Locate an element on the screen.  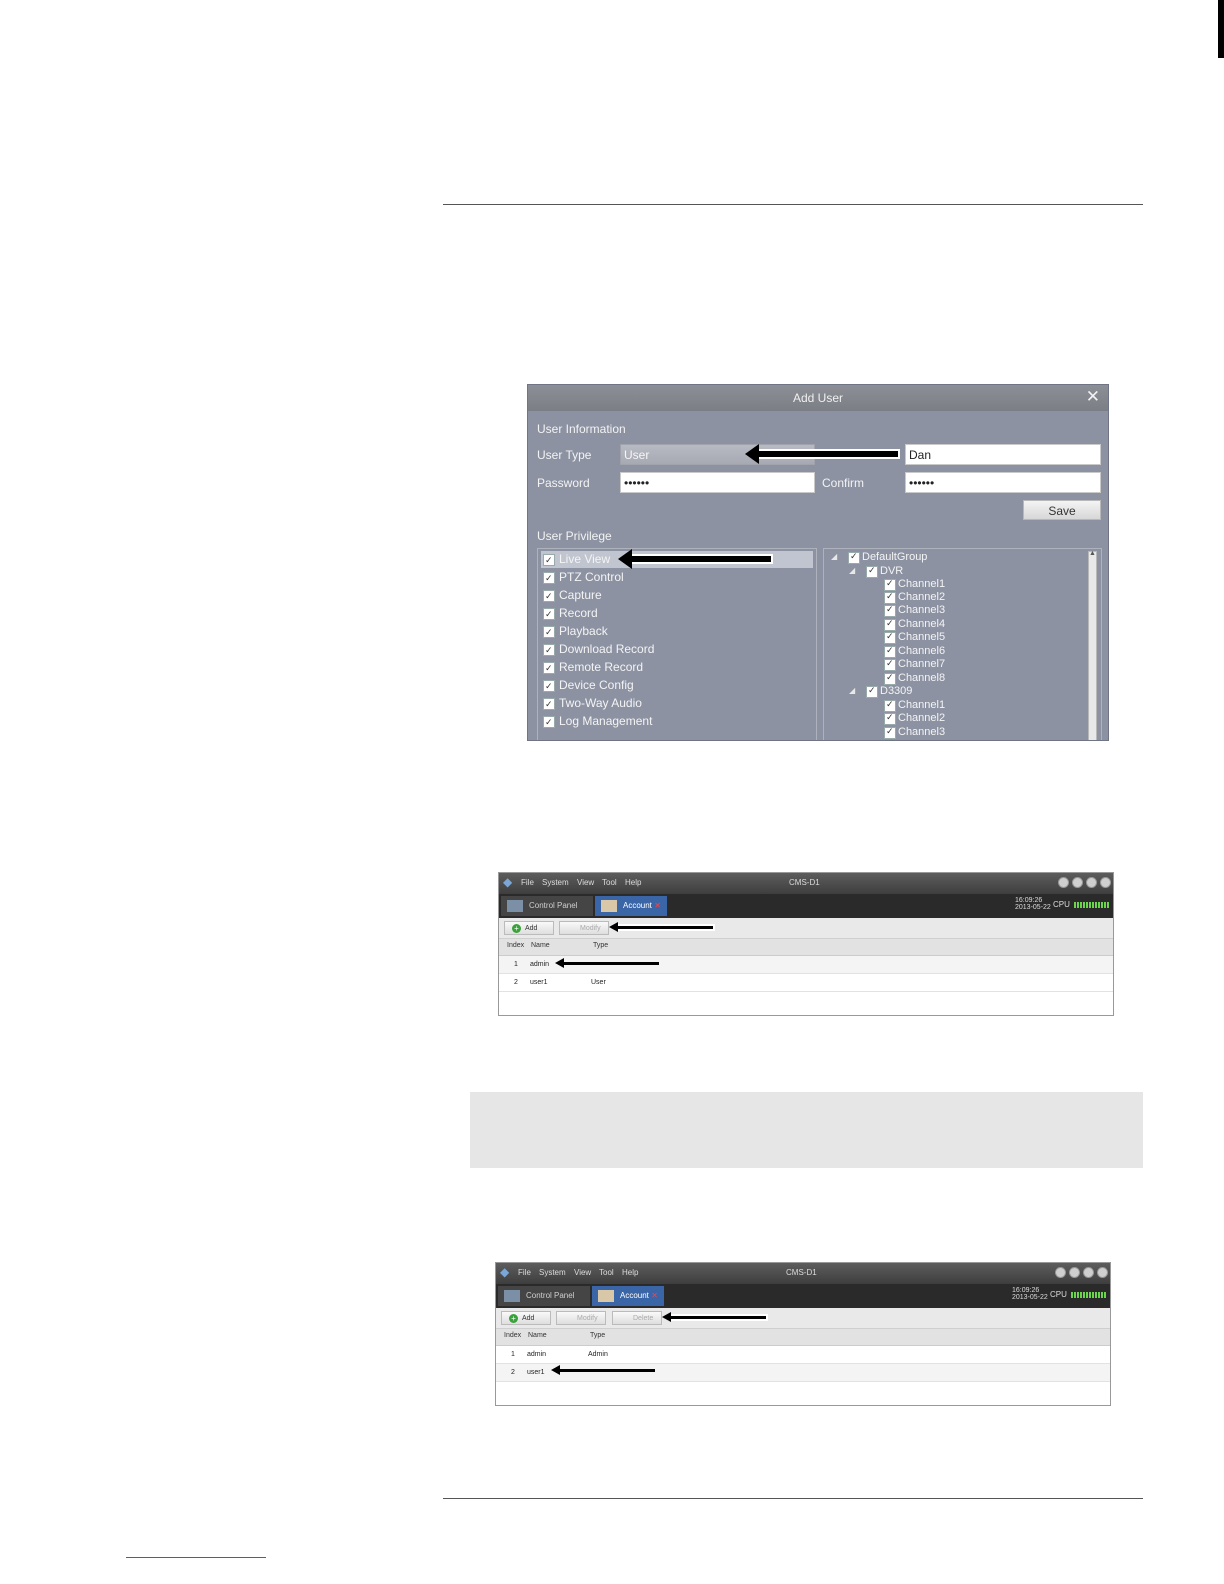
tree-node-label: Channel3 is located at coordinates (922, 610).